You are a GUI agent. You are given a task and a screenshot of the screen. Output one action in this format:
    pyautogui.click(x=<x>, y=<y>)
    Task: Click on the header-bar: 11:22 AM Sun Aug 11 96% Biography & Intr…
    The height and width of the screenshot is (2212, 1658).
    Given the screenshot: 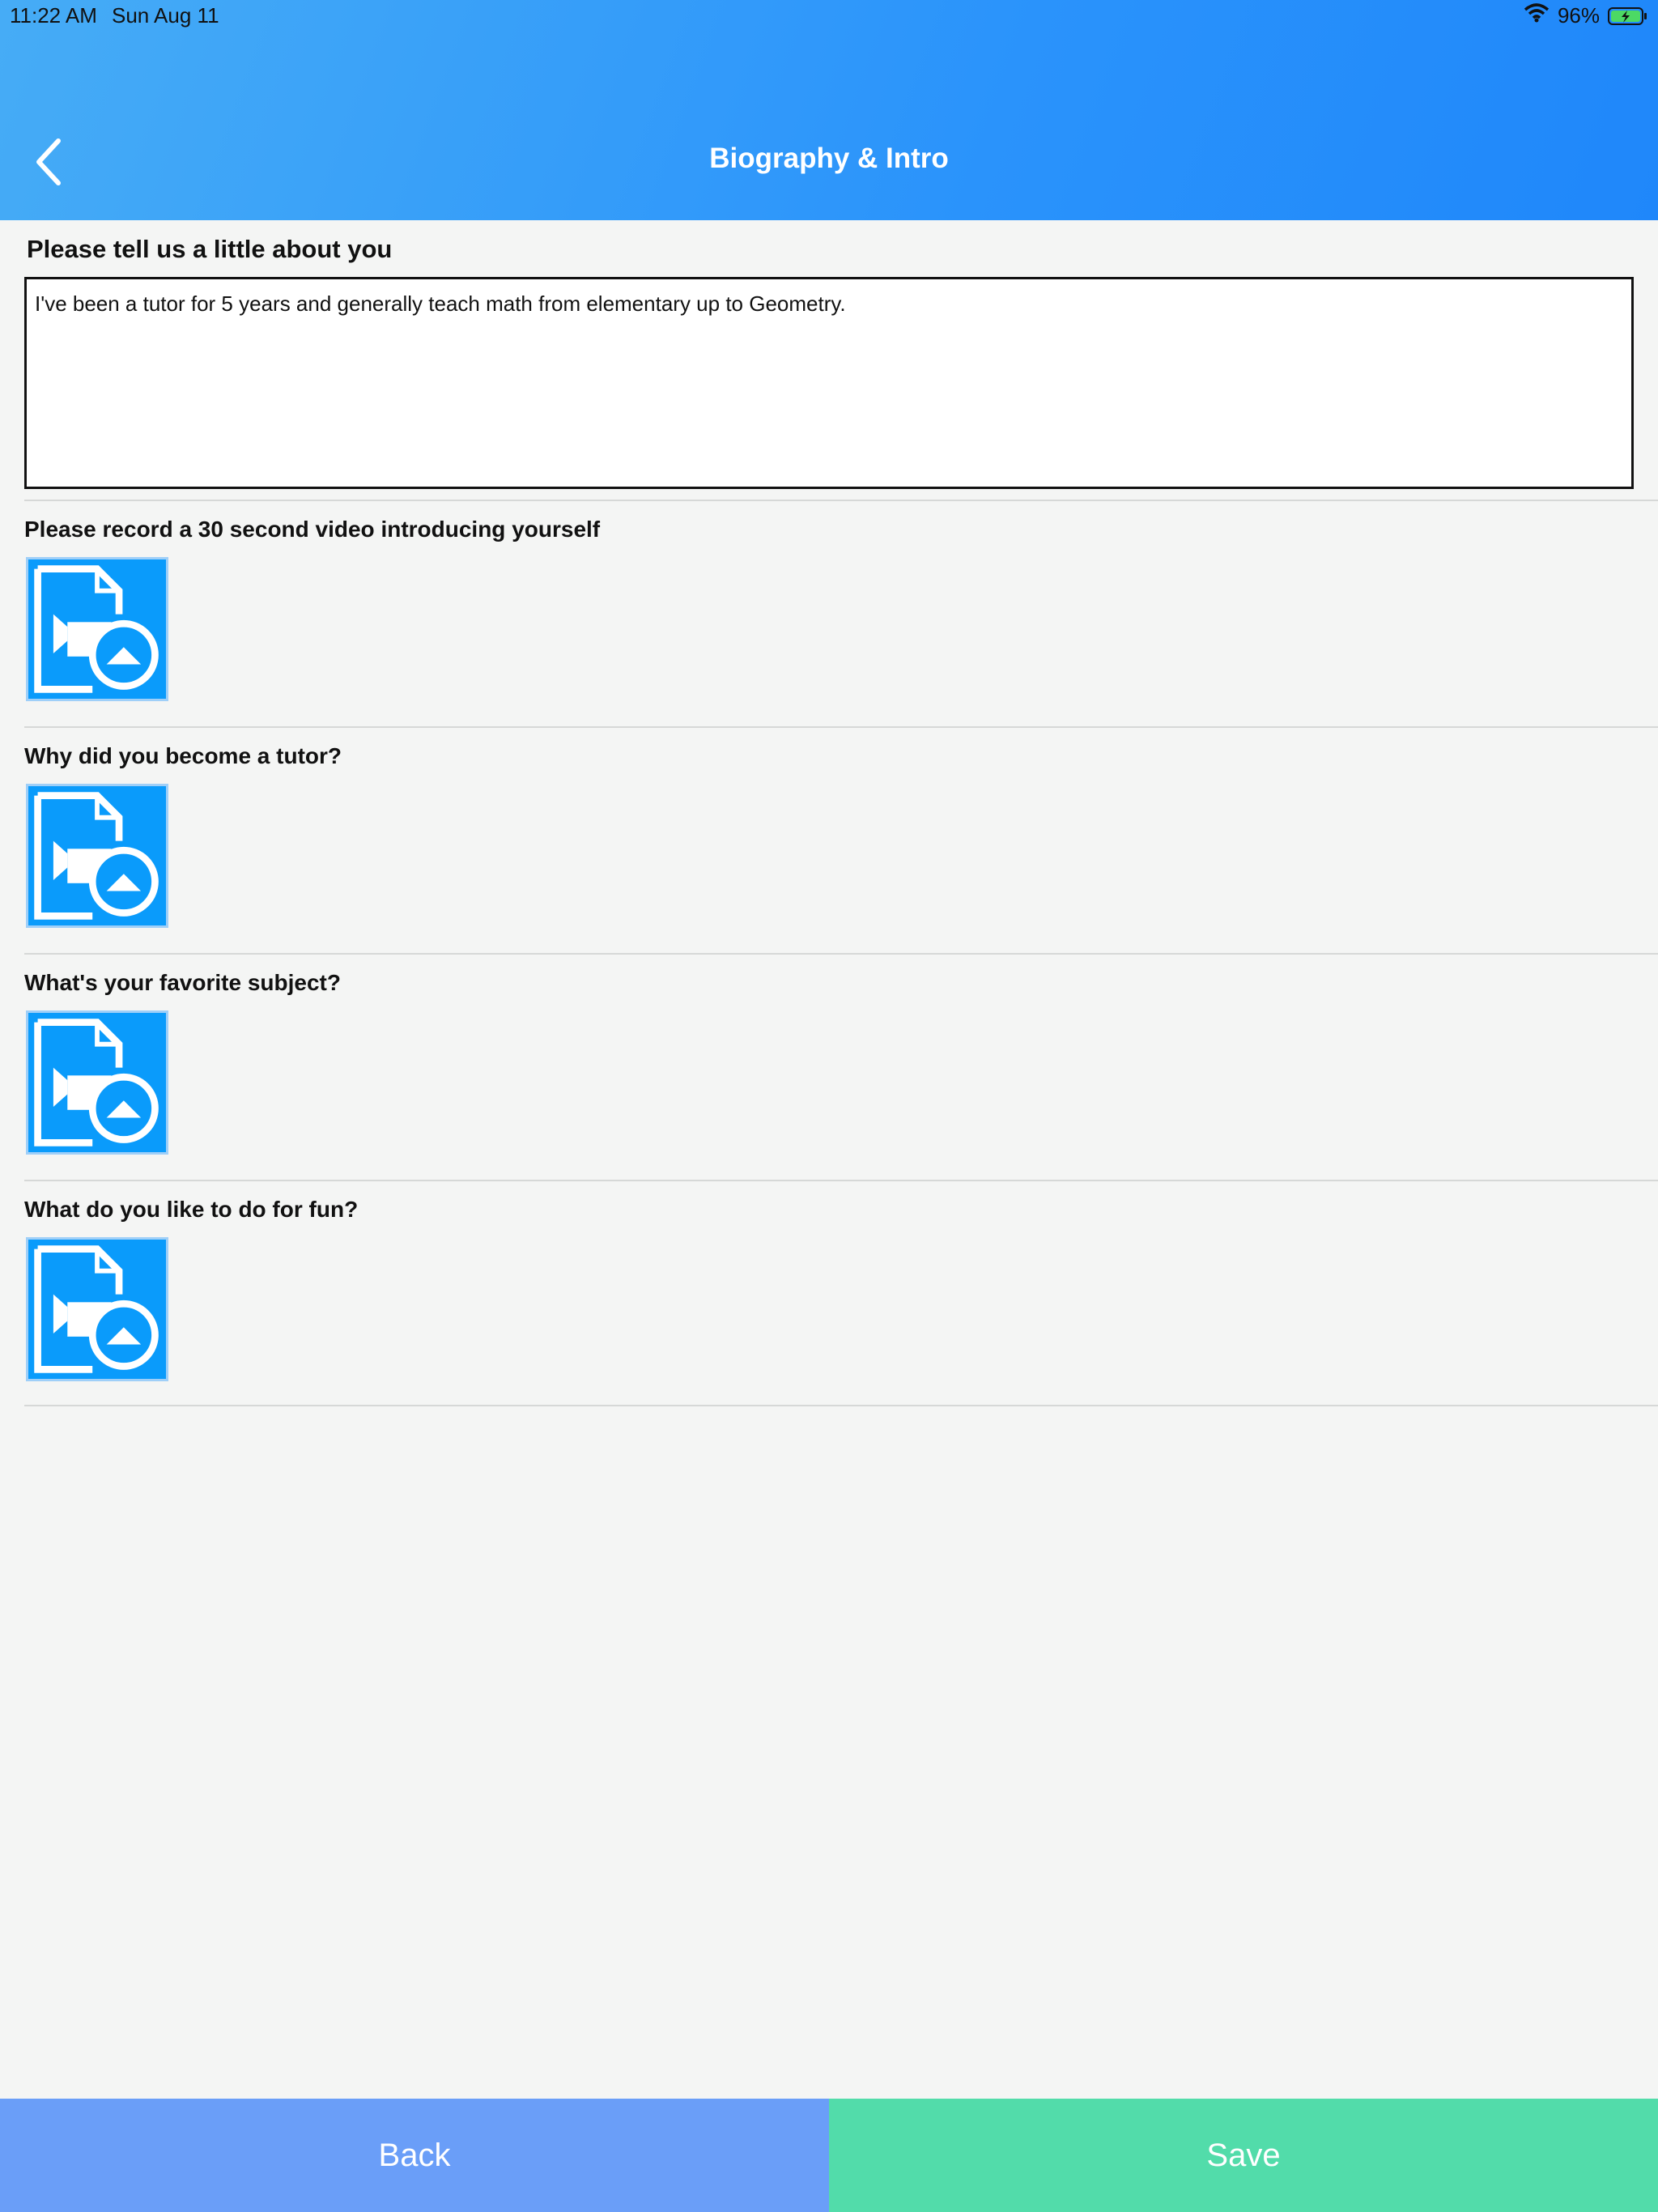 What is the action you would take?
    pyautogui.click(x=829, y=110)
    